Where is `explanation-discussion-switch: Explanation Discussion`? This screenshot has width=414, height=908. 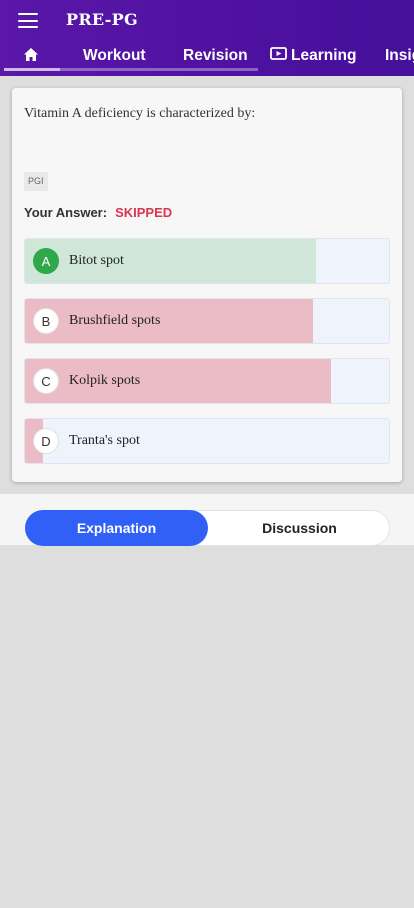
explanation-discussion-switch: Explanation Discussion is located at coordinates (207, 528).